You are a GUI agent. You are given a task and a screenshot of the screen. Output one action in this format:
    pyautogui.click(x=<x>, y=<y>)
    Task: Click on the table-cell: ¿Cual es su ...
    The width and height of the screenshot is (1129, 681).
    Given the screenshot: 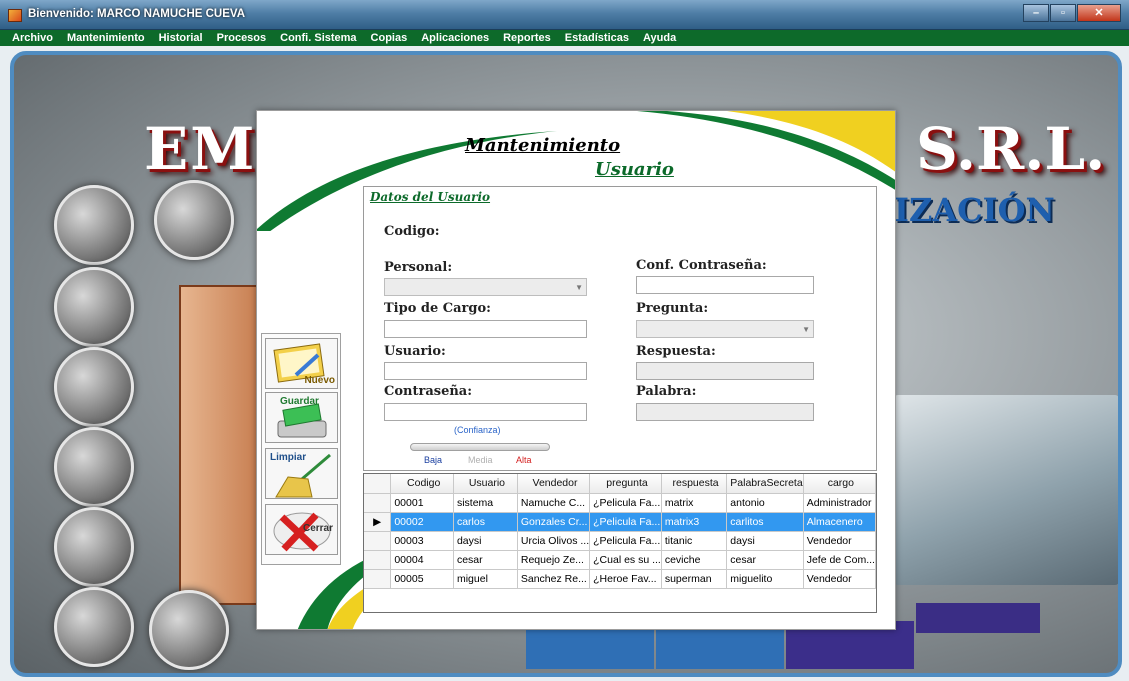 What is the action you would take?
    pyautogui.click(x=625, y=560)
    